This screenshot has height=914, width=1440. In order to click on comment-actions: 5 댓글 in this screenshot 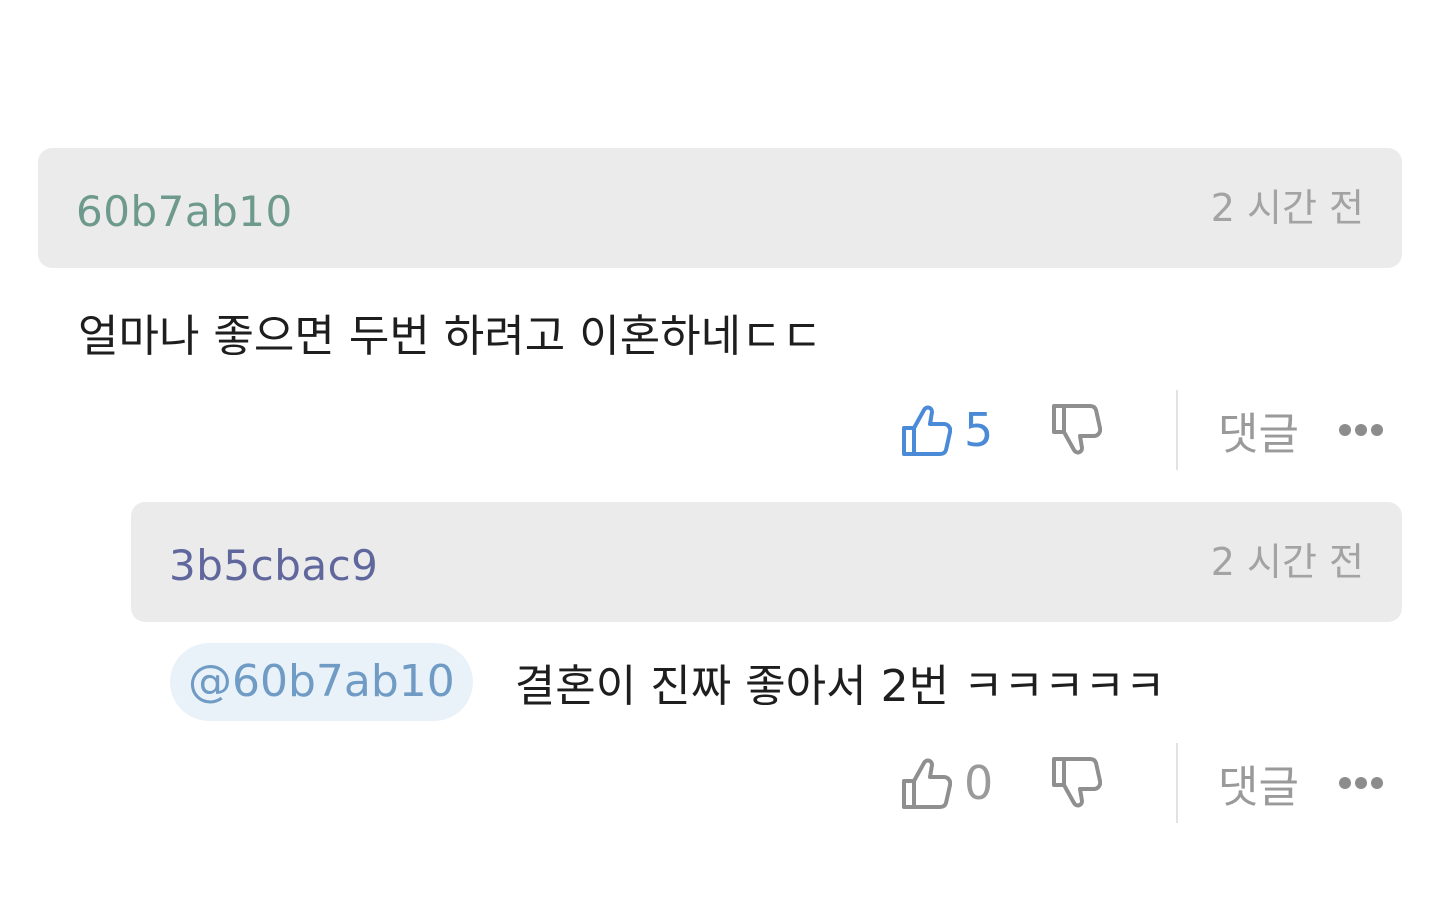, I will do `click(1141, 430)`.